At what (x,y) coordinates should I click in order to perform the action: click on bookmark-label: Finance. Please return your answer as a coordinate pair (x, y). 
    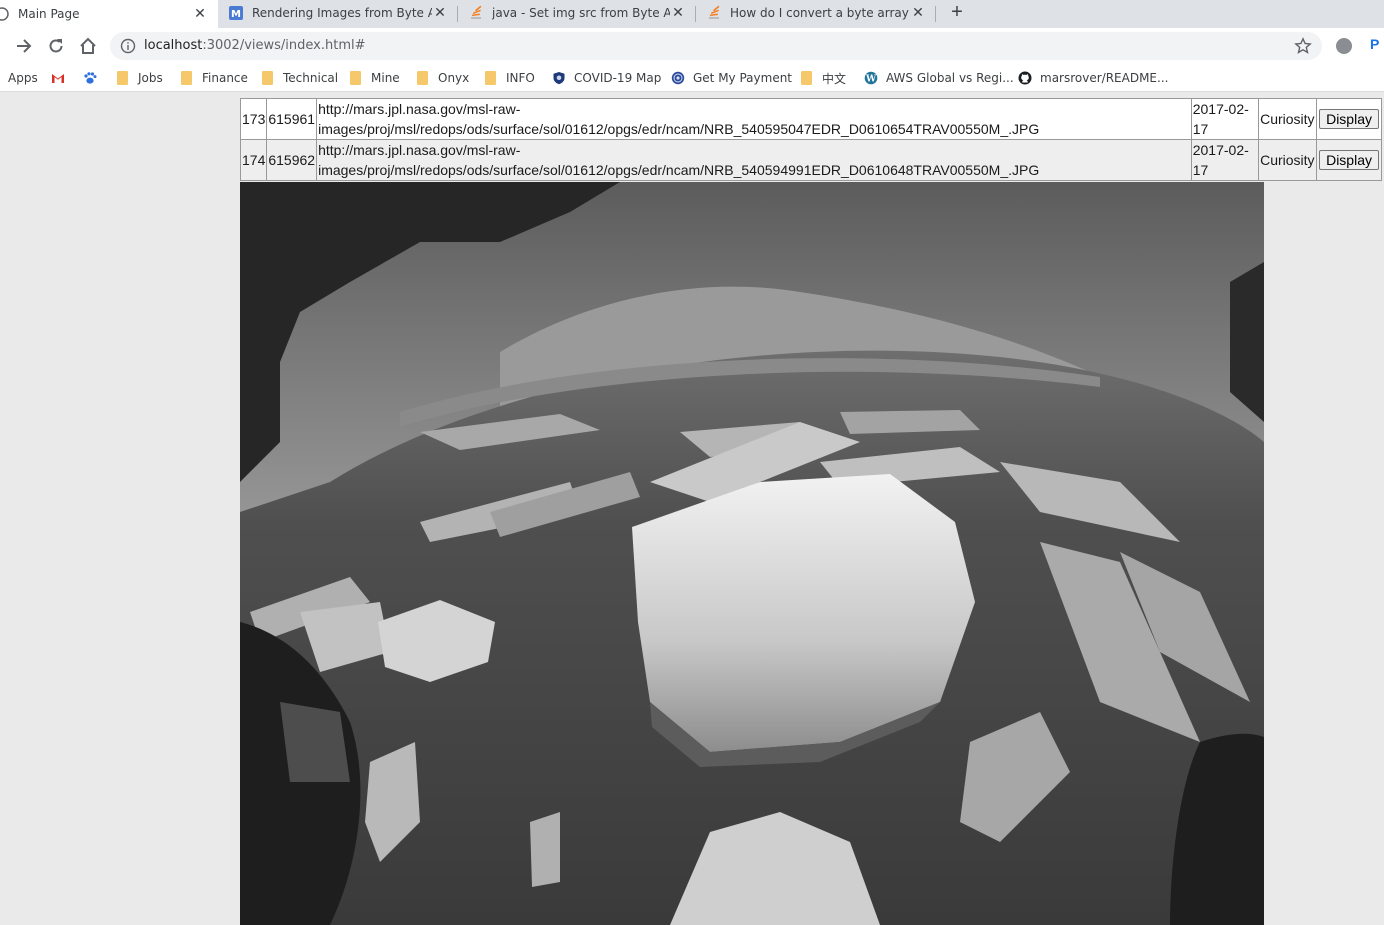
    Looking at the image, I should click on (225, 78).